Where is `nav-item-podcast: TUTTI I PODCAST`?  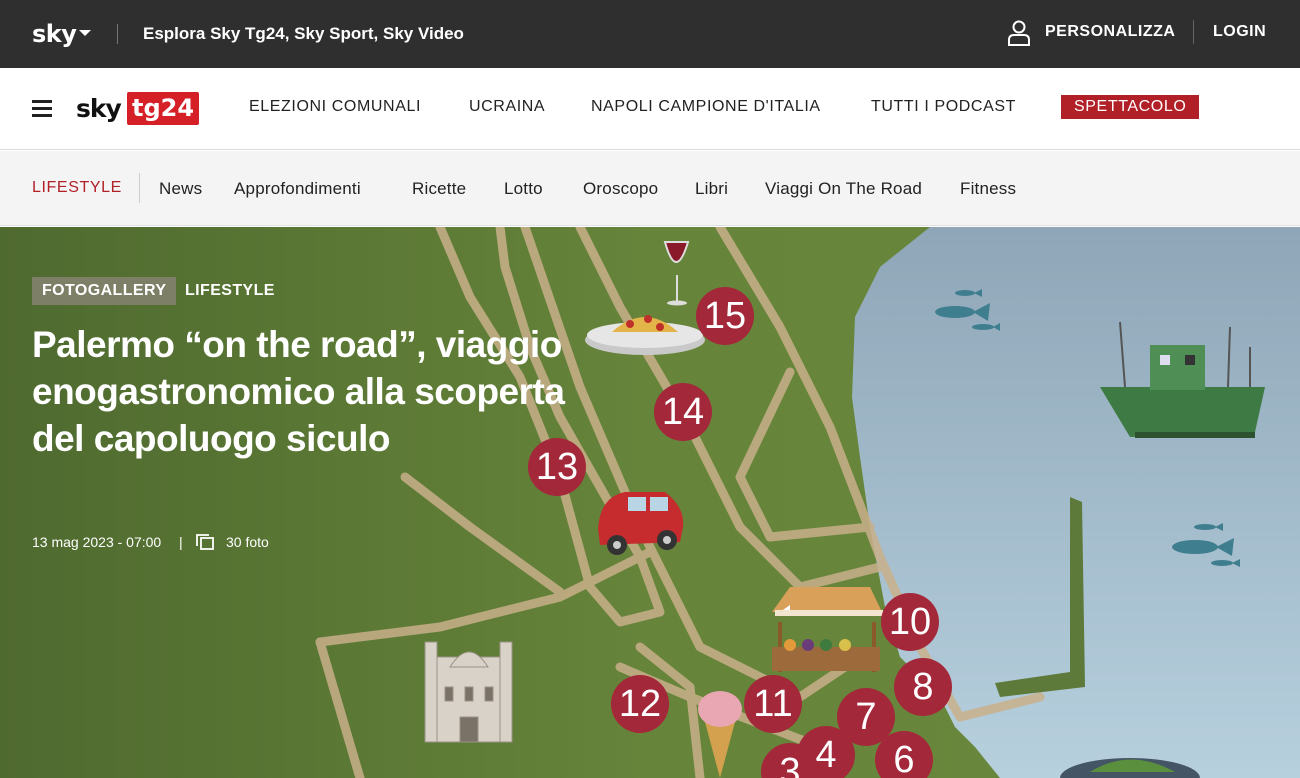 nav-item-podcast: TUTTI I PODCAST is located at coordinates (943, 107).